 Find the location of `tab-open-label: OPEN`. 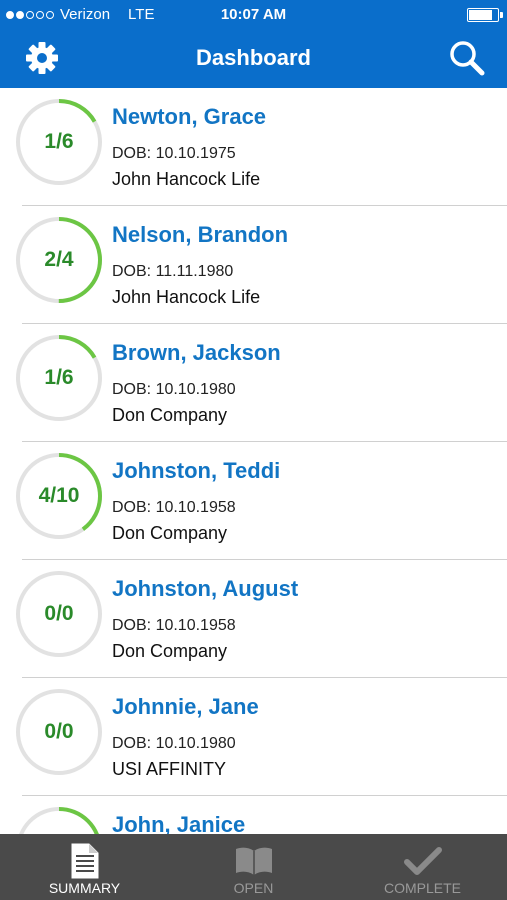

tab-open-label: OPEN is located at coordinates (253, 888).